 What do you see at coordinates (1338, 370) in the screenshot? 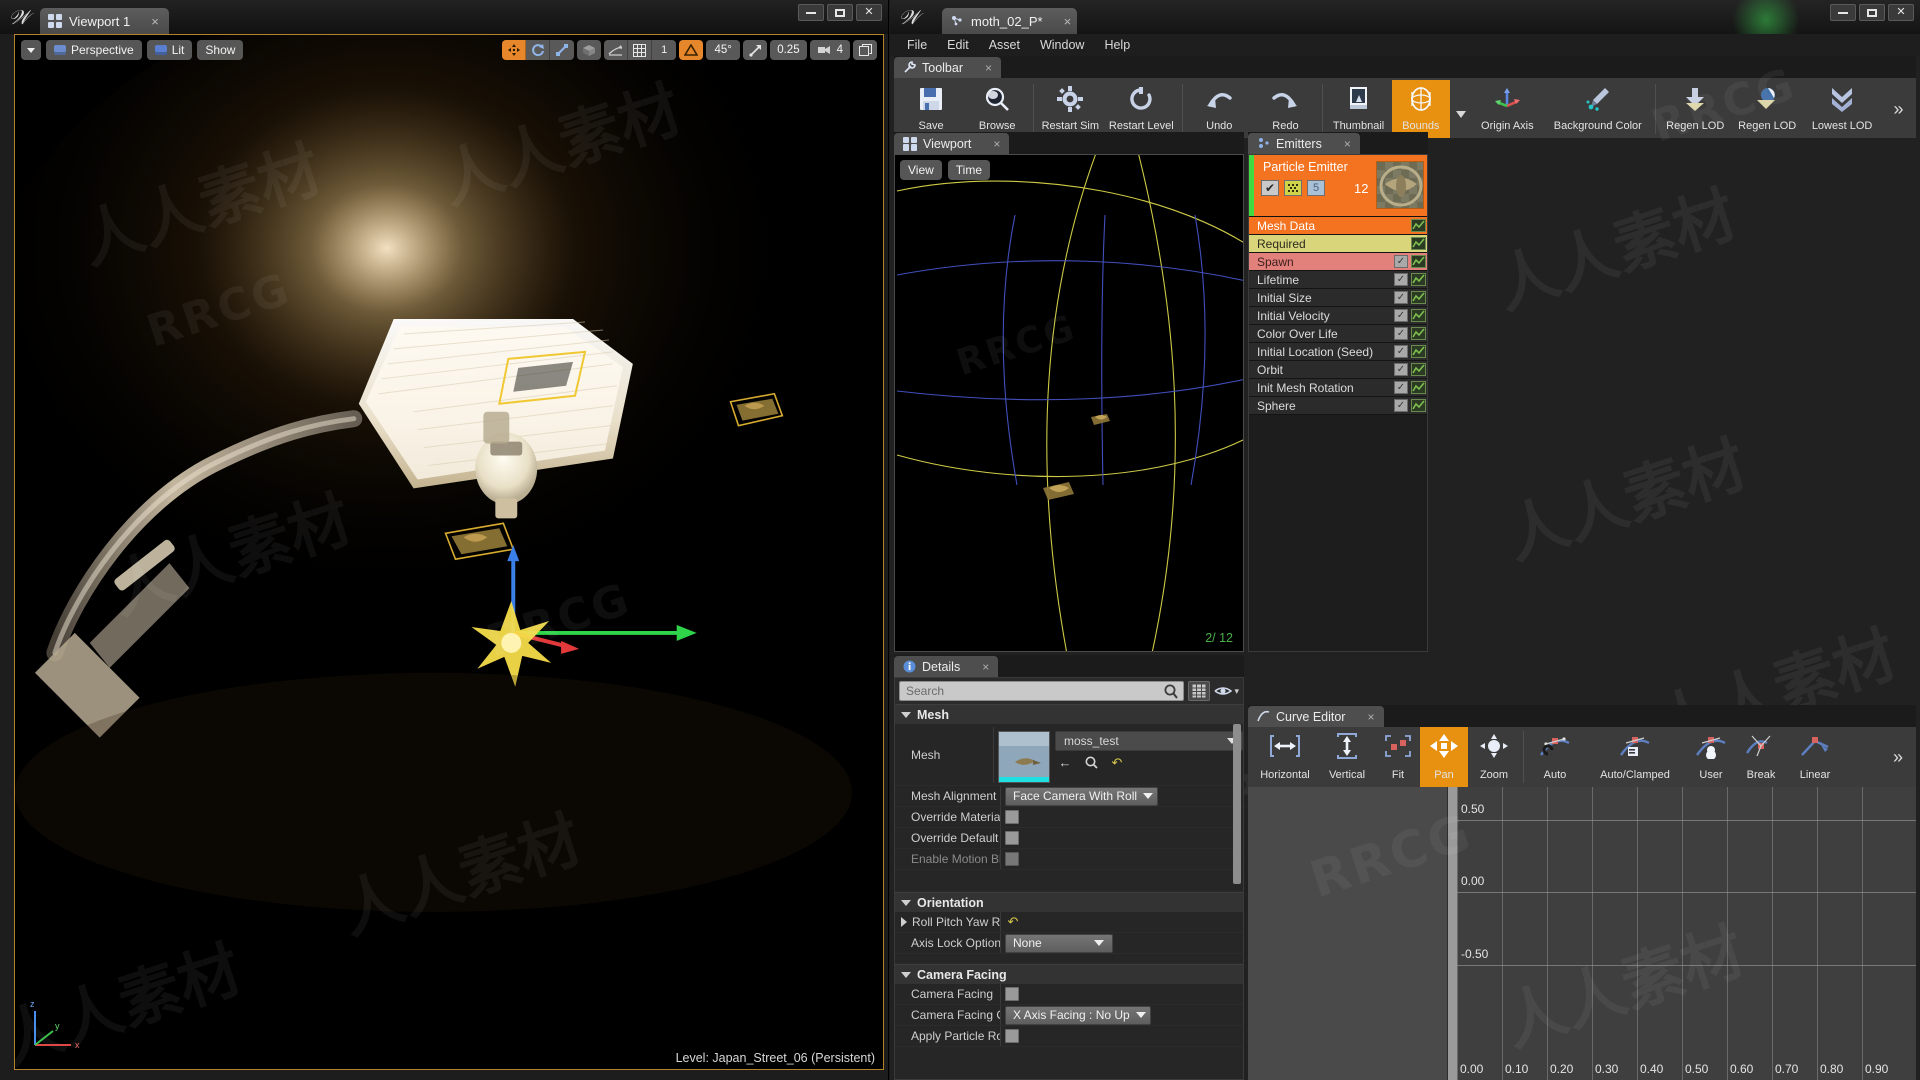
I see `module-row: Orbit ✓` at bounding box center [1338, 370].